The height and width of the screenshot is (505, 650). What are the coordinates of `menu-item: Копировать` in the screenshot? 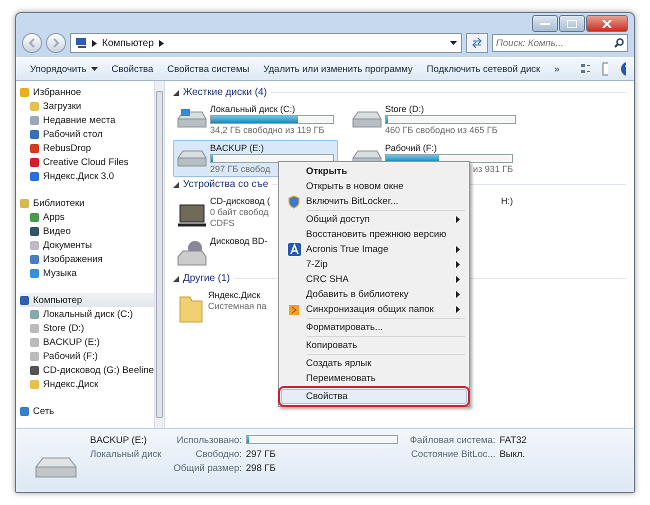 It's located at (374, 345).